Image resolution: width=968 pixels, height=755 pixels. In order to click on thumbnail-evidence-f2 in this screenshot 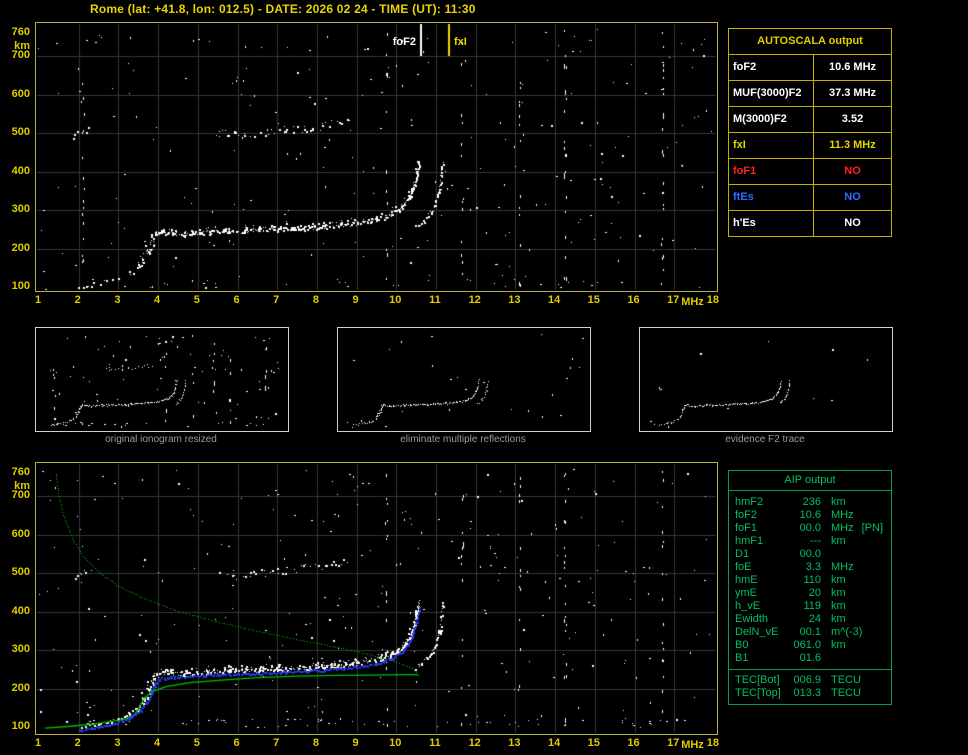, I will do `click(766, 379)`.